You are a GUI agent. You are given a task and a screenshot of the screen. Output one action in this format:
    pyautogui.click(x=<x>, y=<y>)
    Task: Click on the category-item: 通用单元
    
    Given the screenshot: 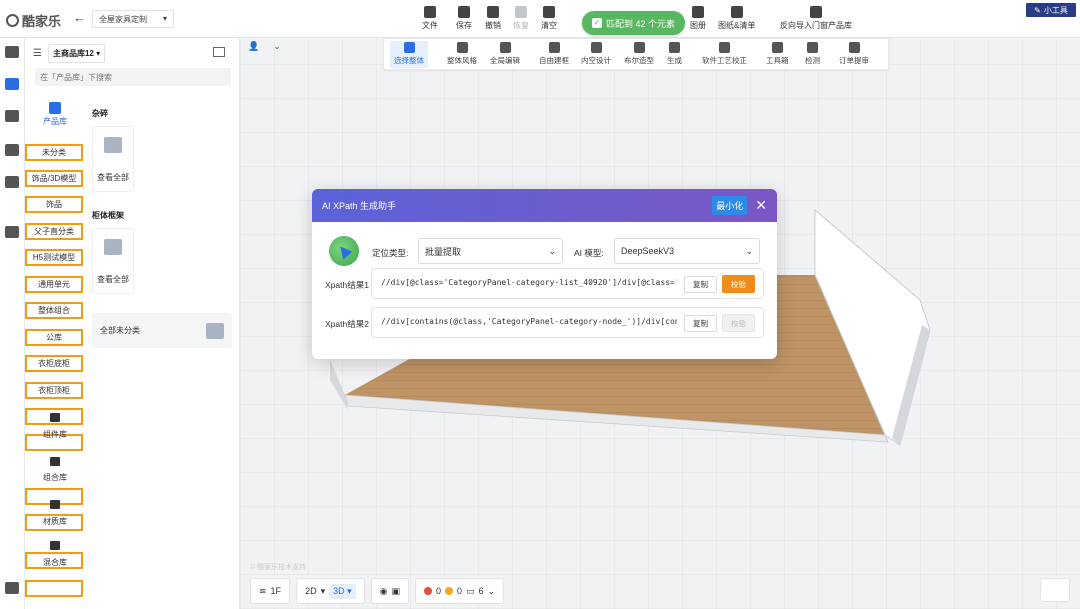 What is the action you would take?
    pyautogui.click(x=54, y=284)
    